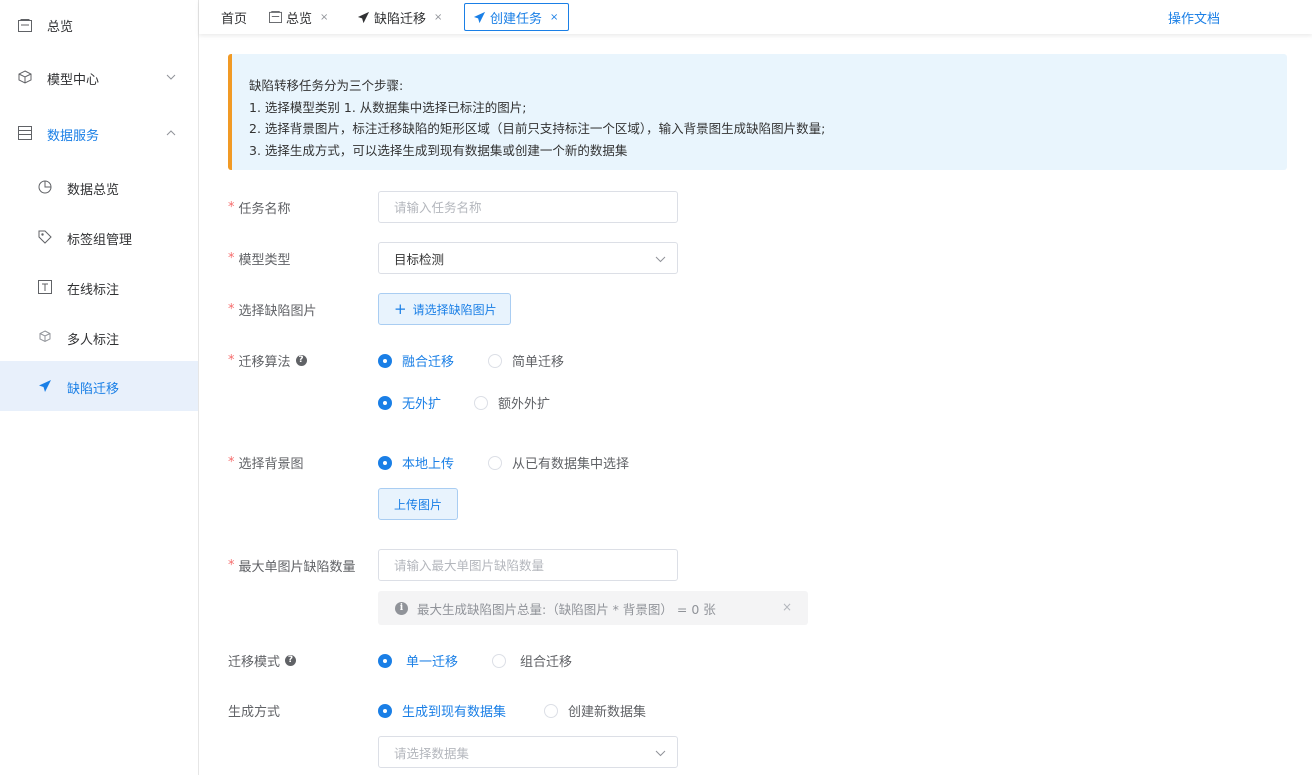  I want to click on radio-simple-migration: 简单迁移, so click(526, 360).